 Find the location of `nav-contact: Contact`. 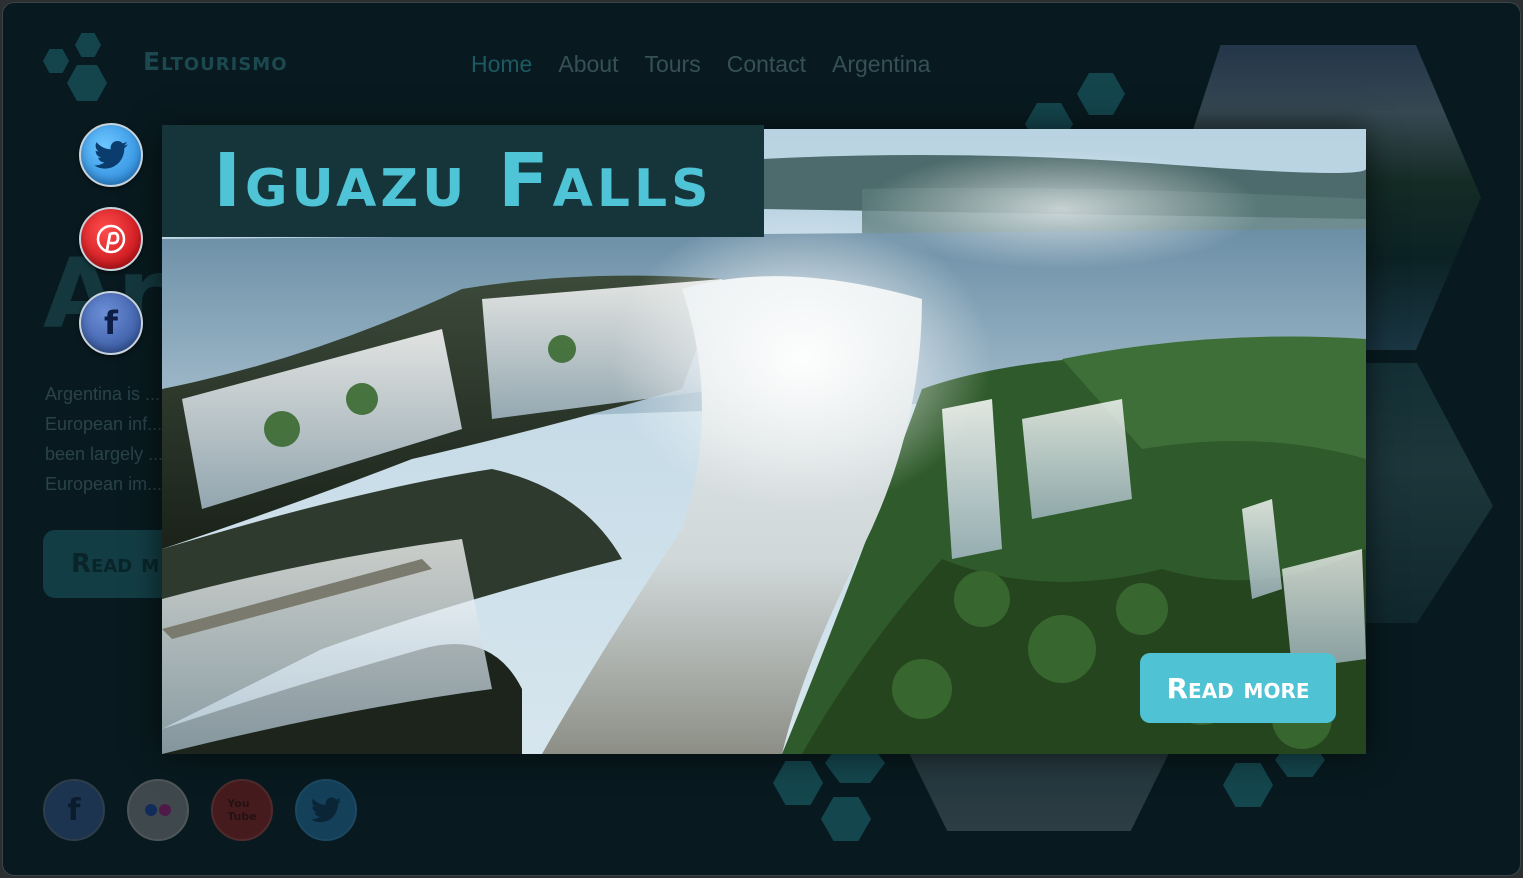

nav-contact: Contact is located at coordinates (766, 64).